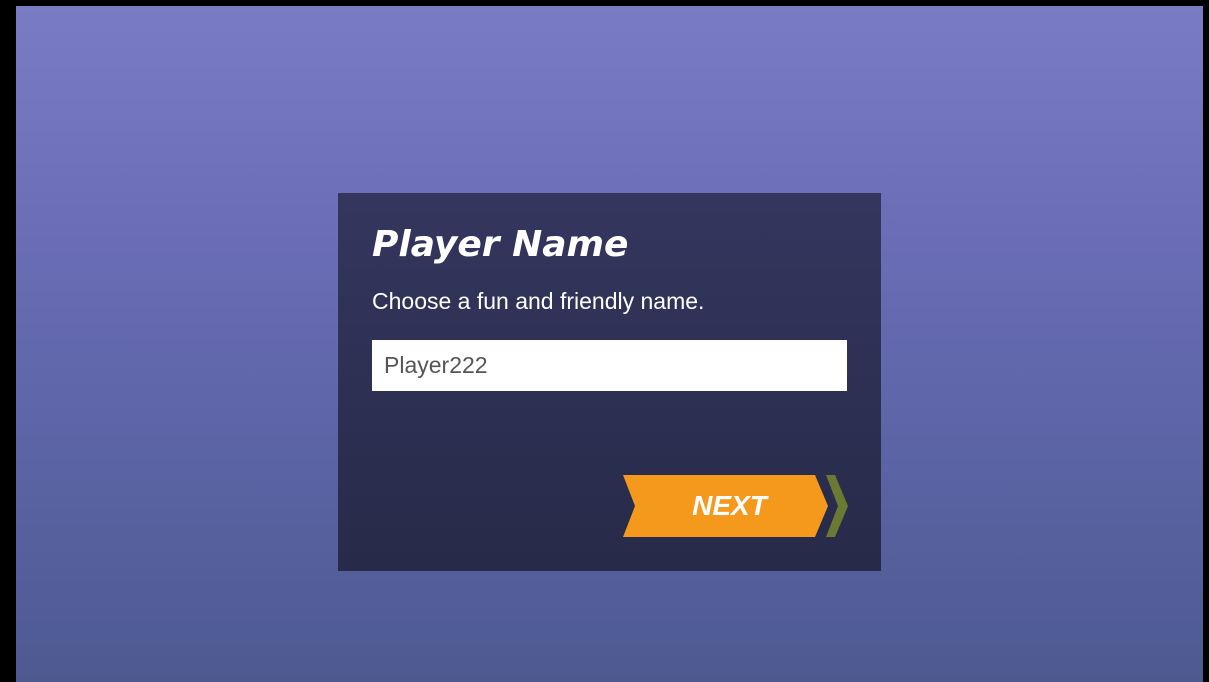  I want to click on dialog-title: Player Name, so click(500, 244).